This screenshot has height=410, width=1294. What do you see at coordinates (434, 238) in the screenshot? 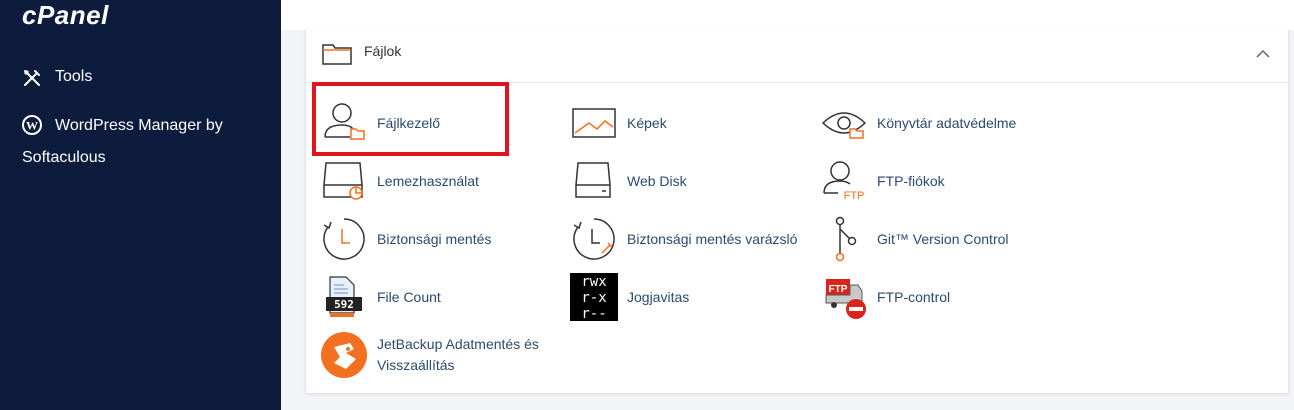
I see `item-label: Biztonsági mentés` at bounding box center [434, 238].